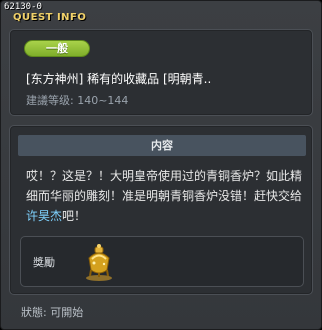  I want to click on reward-box: 獎勵, so click(162, 261).